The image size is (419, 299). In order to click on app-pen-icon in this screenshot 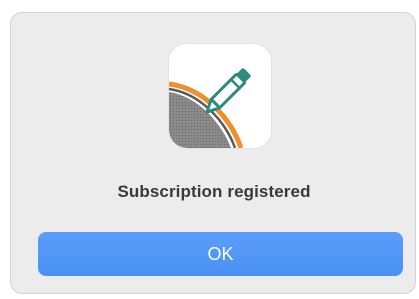, I will do `click(220, 96)`.